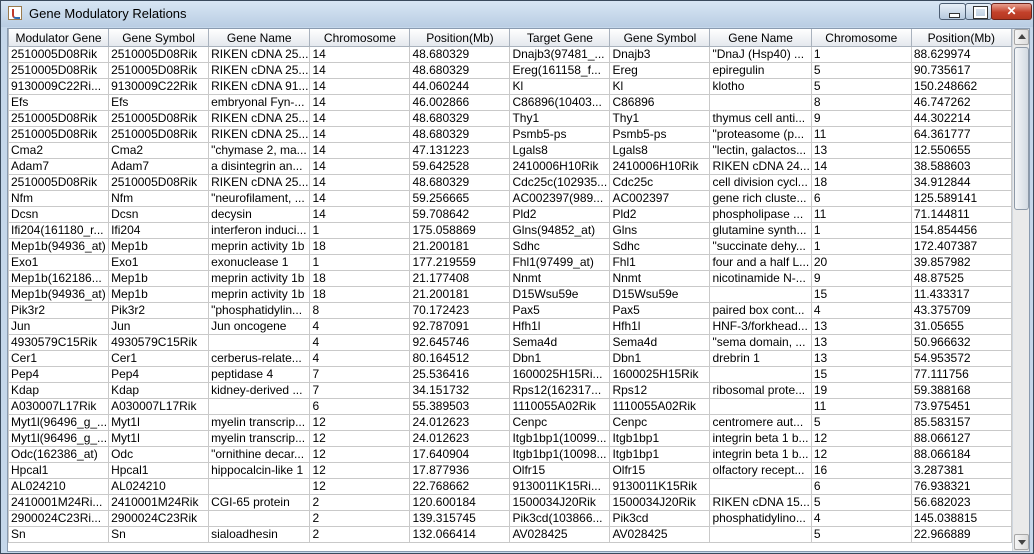 Image resolution: width=1034 pixels, height=554 pixels. Describe the element at coordinates (460, 454) in the screenshot. I see `table-cell: 17.640904` at that location.